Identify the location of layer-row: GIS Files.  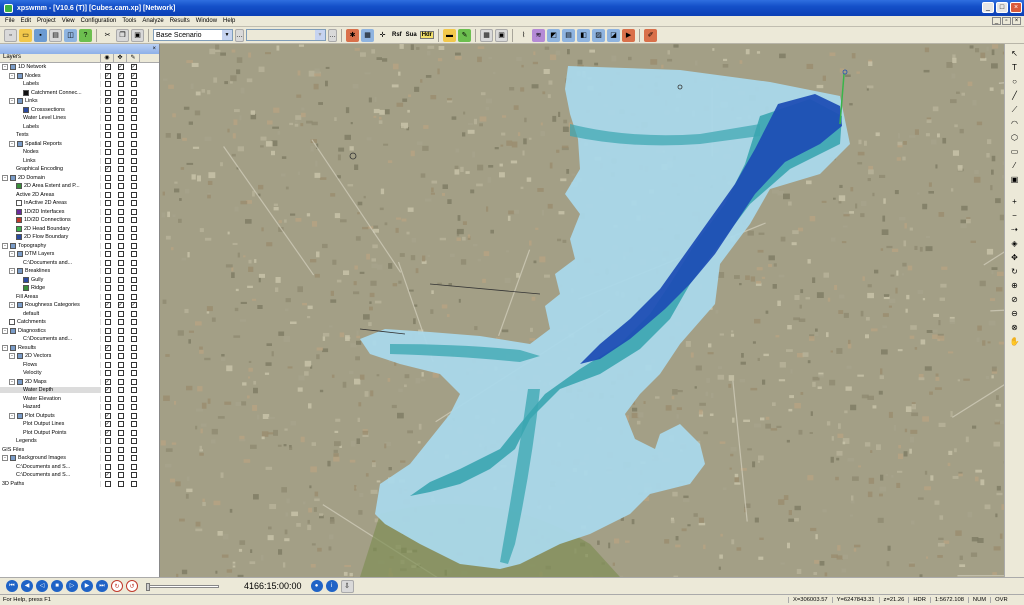
(79, 450).